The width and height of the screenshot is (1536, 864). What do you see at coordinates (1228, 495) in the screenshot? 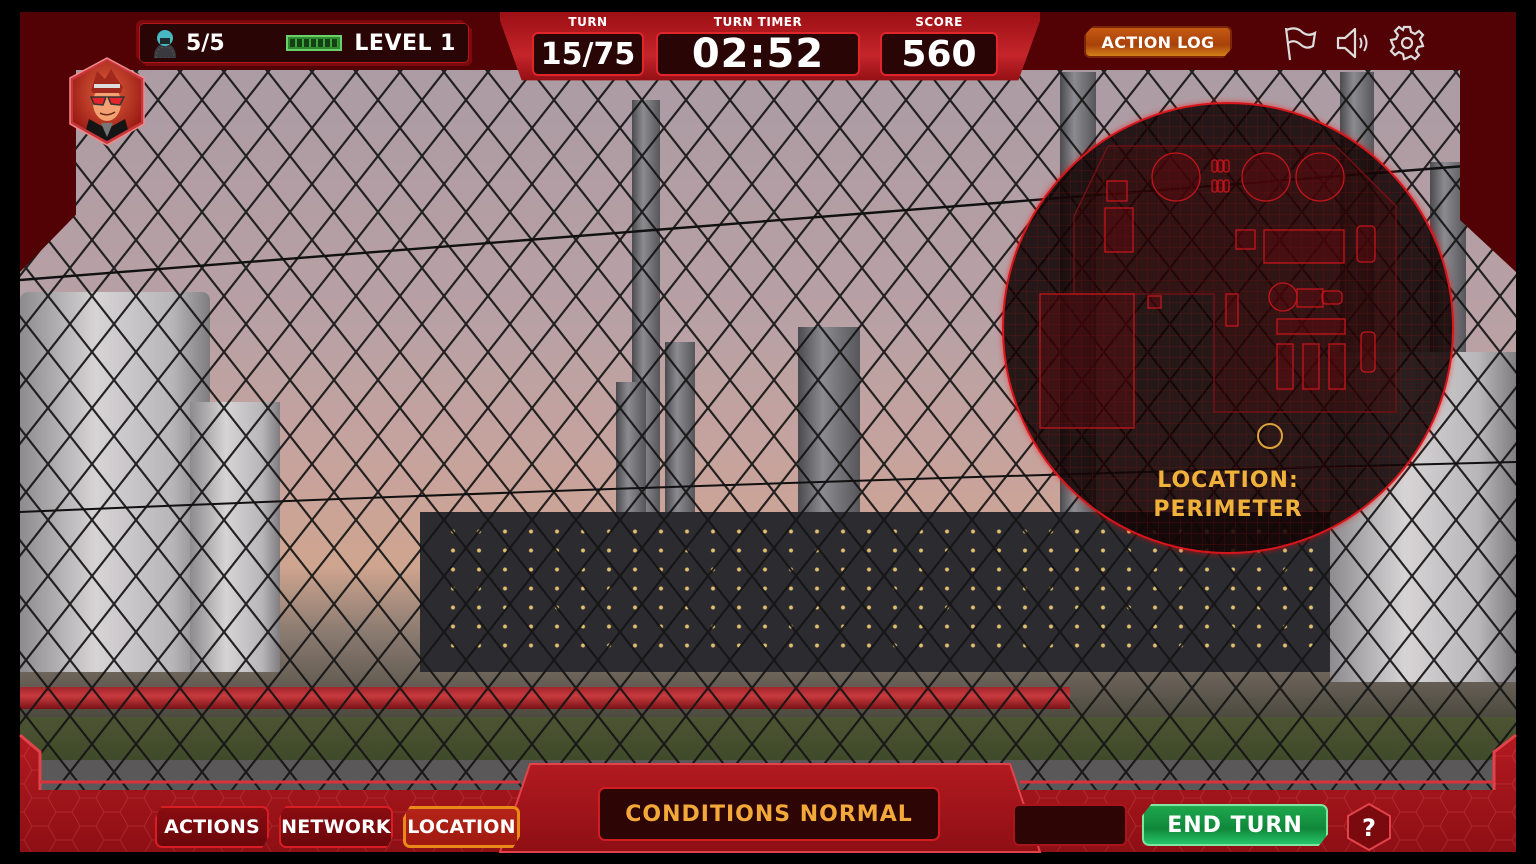
I see `location-title: LOCATION: PERIMETER` at bounding box center [1228, 495].